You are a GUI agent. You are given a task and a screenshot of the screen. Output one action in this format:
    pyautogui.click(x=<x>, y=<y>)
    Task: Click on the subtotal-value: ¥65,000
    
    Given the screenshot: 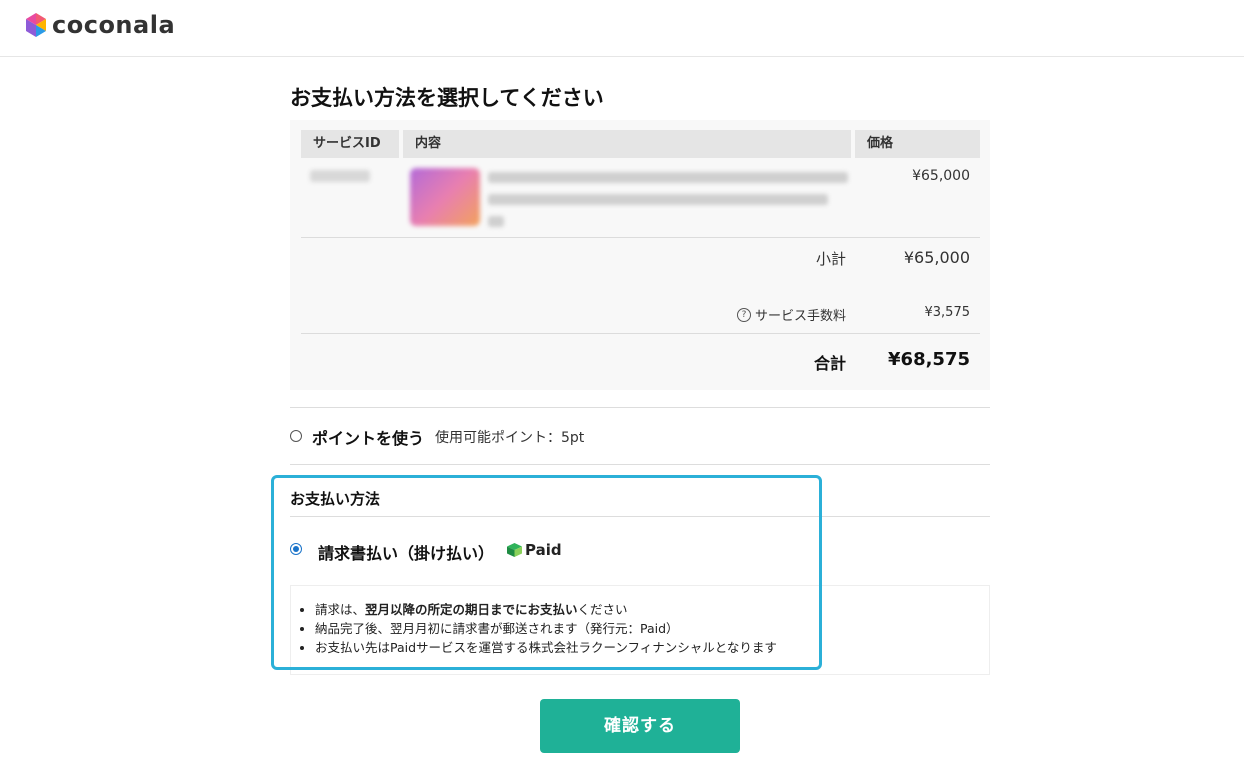 What is the action you would take?
    pyautogui.click(x=936, y=257)
    